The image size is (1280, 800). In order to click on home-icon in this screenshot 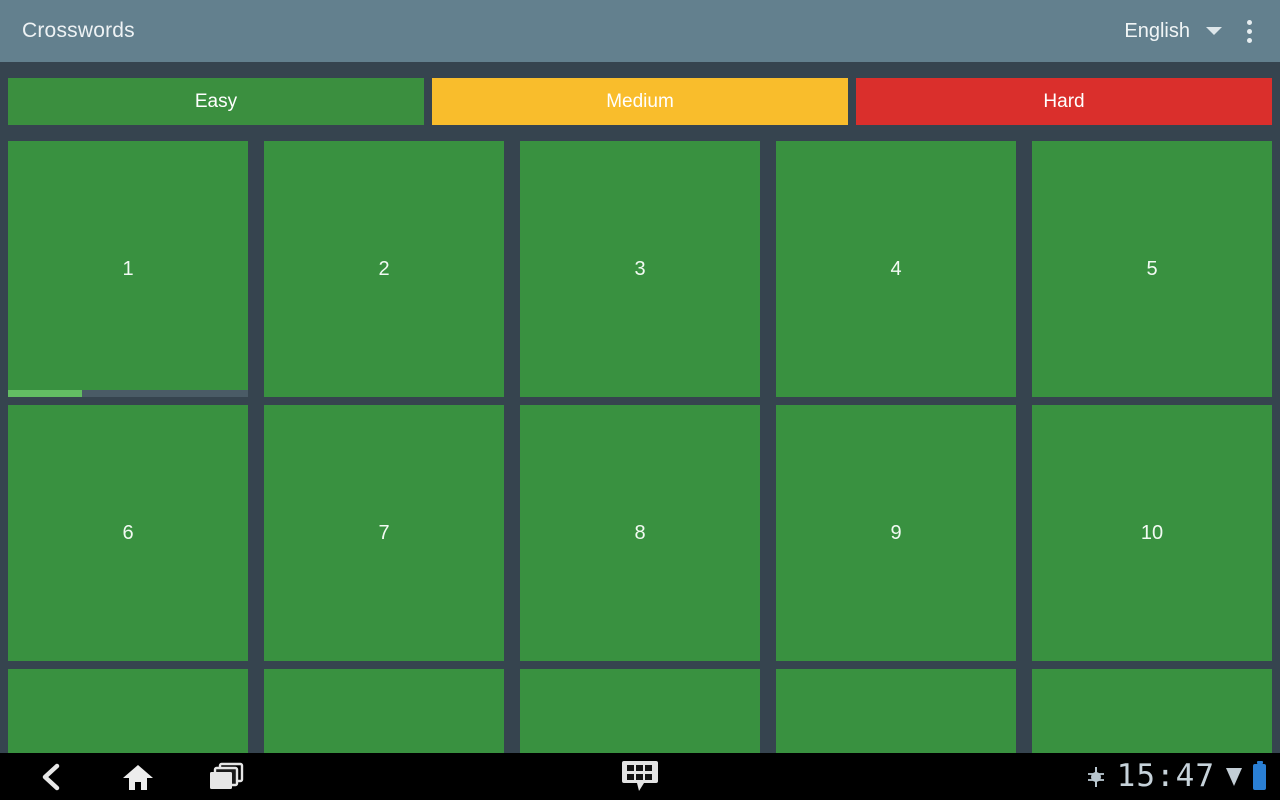, I will do `click(138, 777)`.